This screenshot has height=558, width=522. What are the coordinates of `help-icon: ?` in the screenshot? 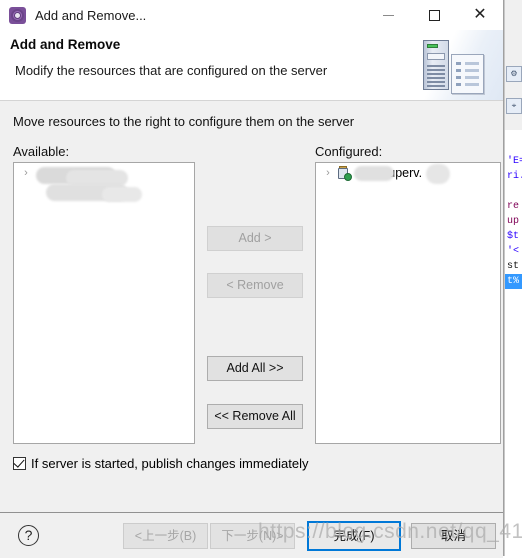 It's located at (28, 535).